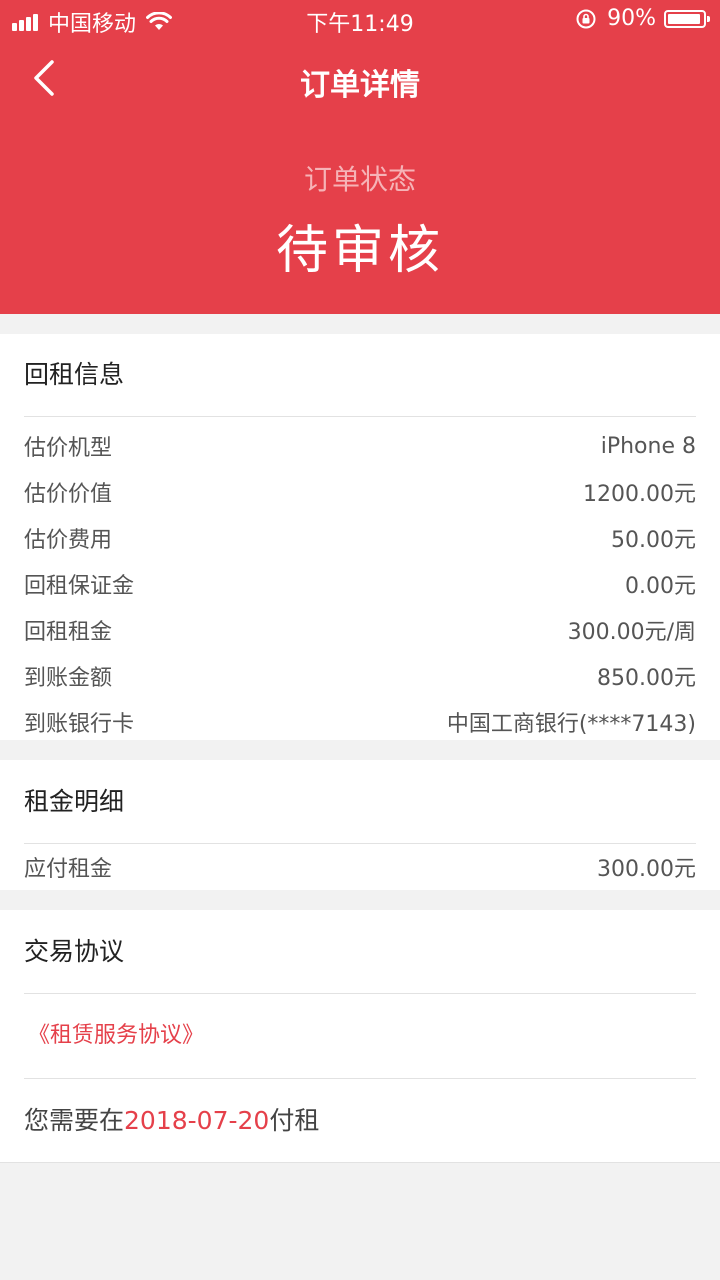 This screenshot has width=720, height=1280. What do you see at coordinates (648, 446) in the screenshot?
I see `row-value: iPhone 8` at bounding box center [648, 446].